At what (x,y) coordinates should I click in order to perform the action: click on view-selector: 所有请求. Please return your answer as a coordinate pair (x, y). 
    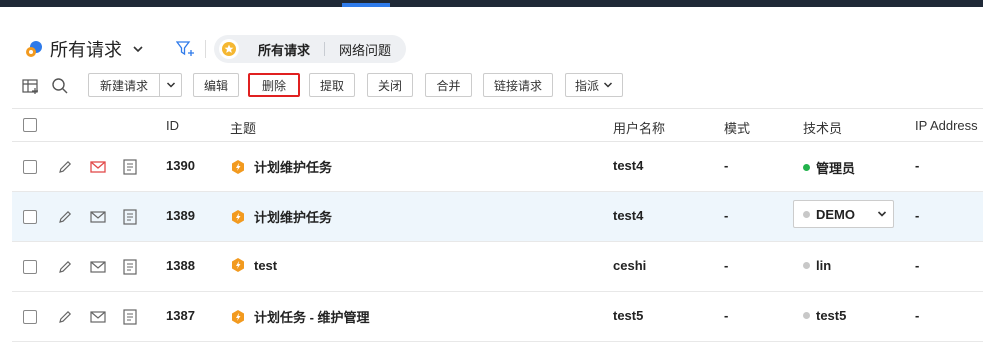
    Looking at the image, I should click on (84, 49).